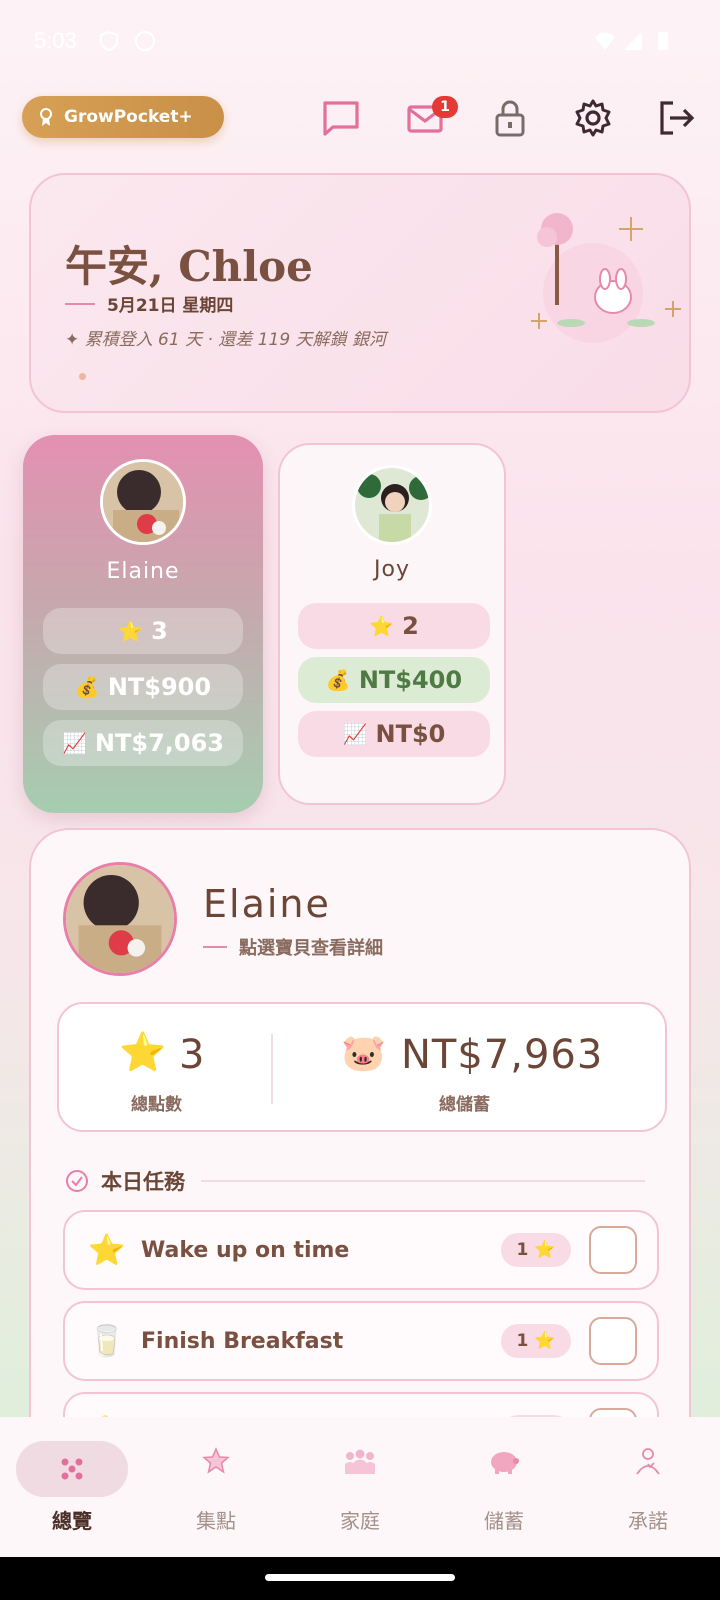 This screenshot has height=1600, width=720. What do you see at coordinates (445, 107) in the screenshot?
I see `mail-count-badge: 1` at bounding box center [445, 107].